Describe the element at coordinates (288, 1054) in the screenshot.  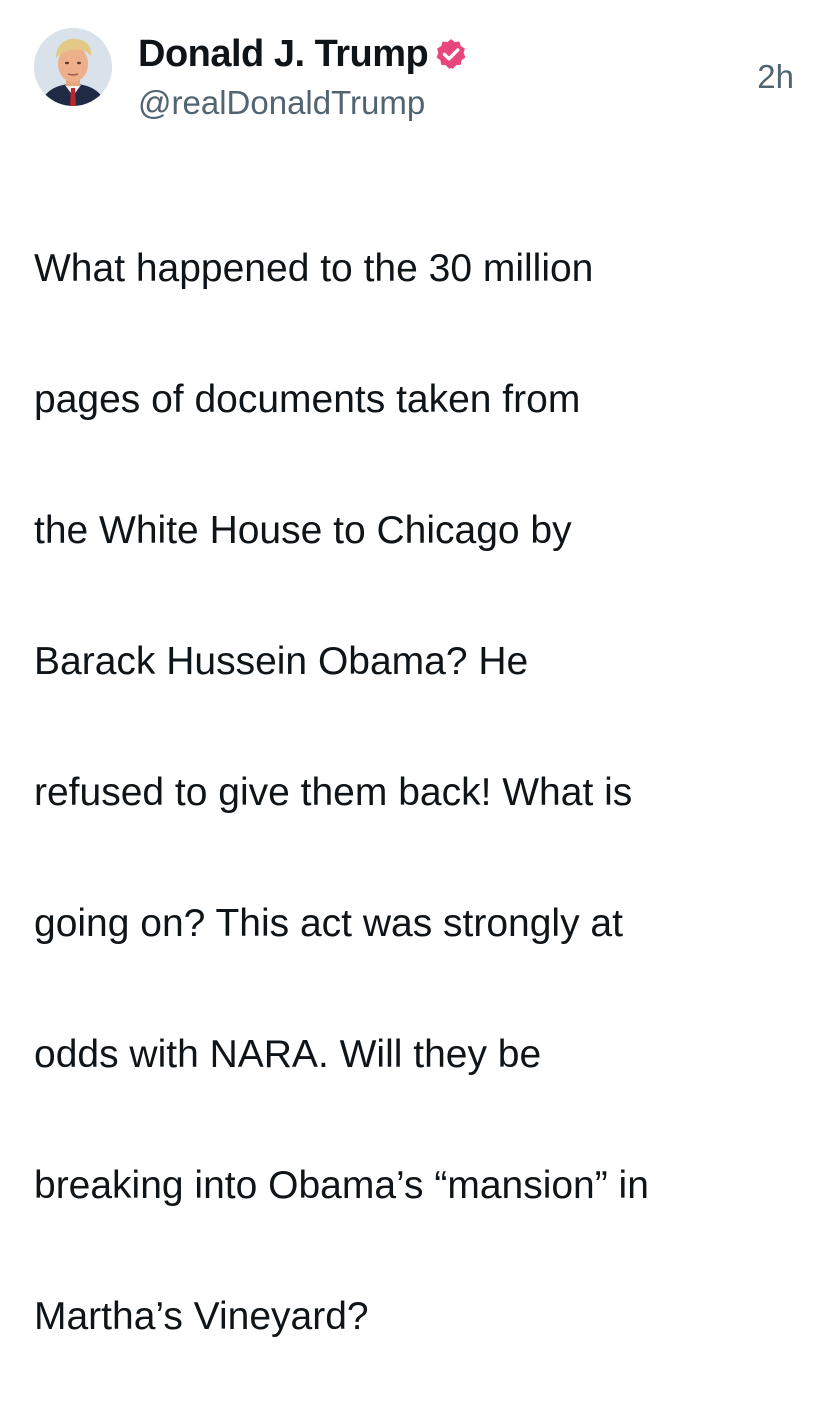
I see `post-body-line: odds with NARA. Will they be` at that location.